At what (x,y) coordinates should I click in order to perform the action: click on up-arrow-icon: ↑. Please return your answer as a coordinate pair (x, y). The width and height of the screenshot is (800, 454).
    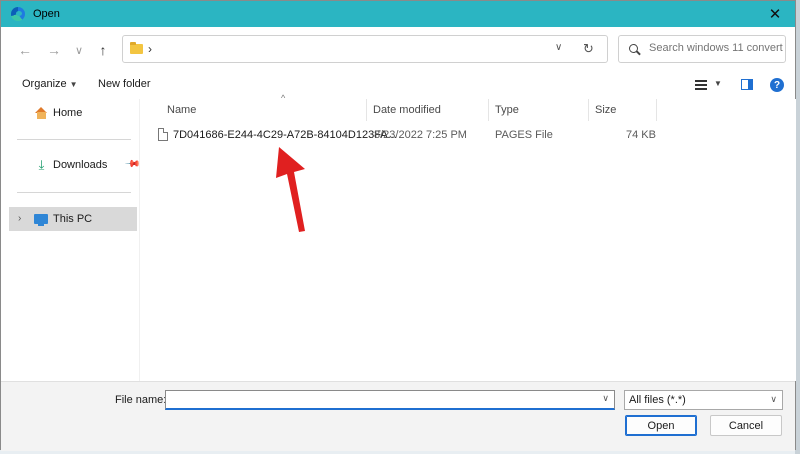
    Looking at the image, I should click on (103, 50).